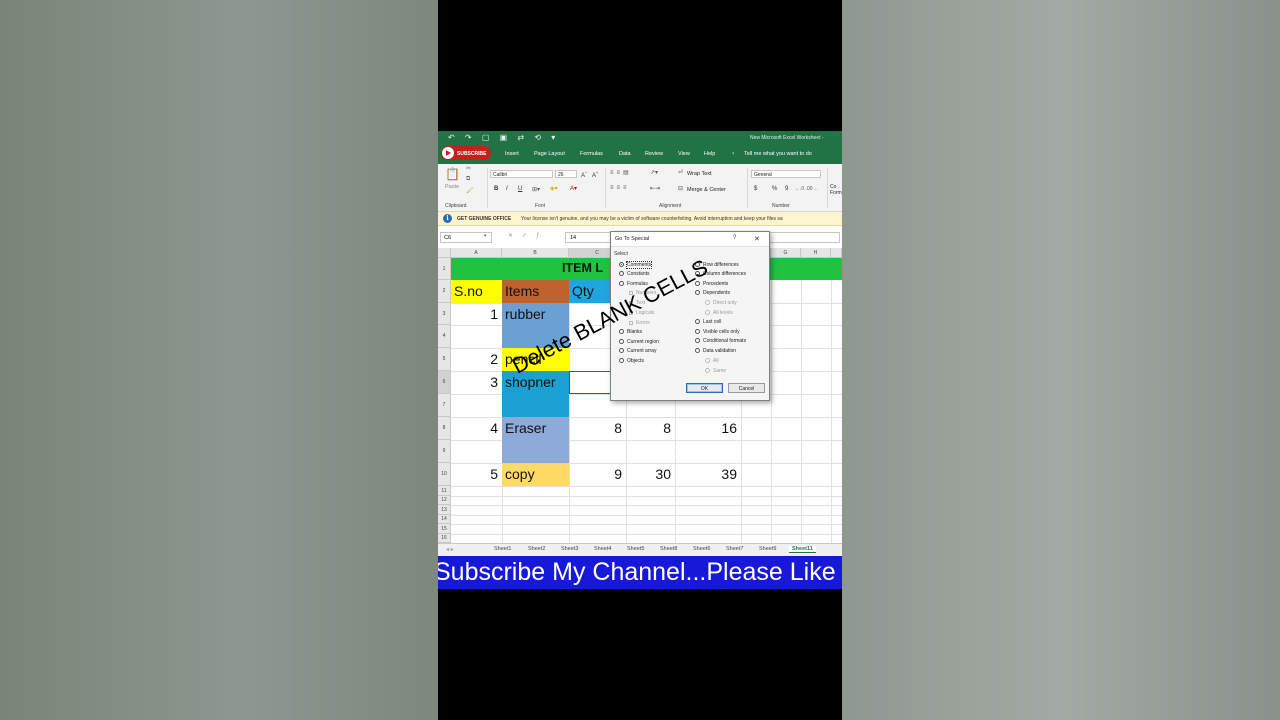 The height and width of the screenshot is (720, 1280). What do you see at coordinates (507, 189) in the screenshot?
I see `italic-button: I` at bounding box center [507, 189].